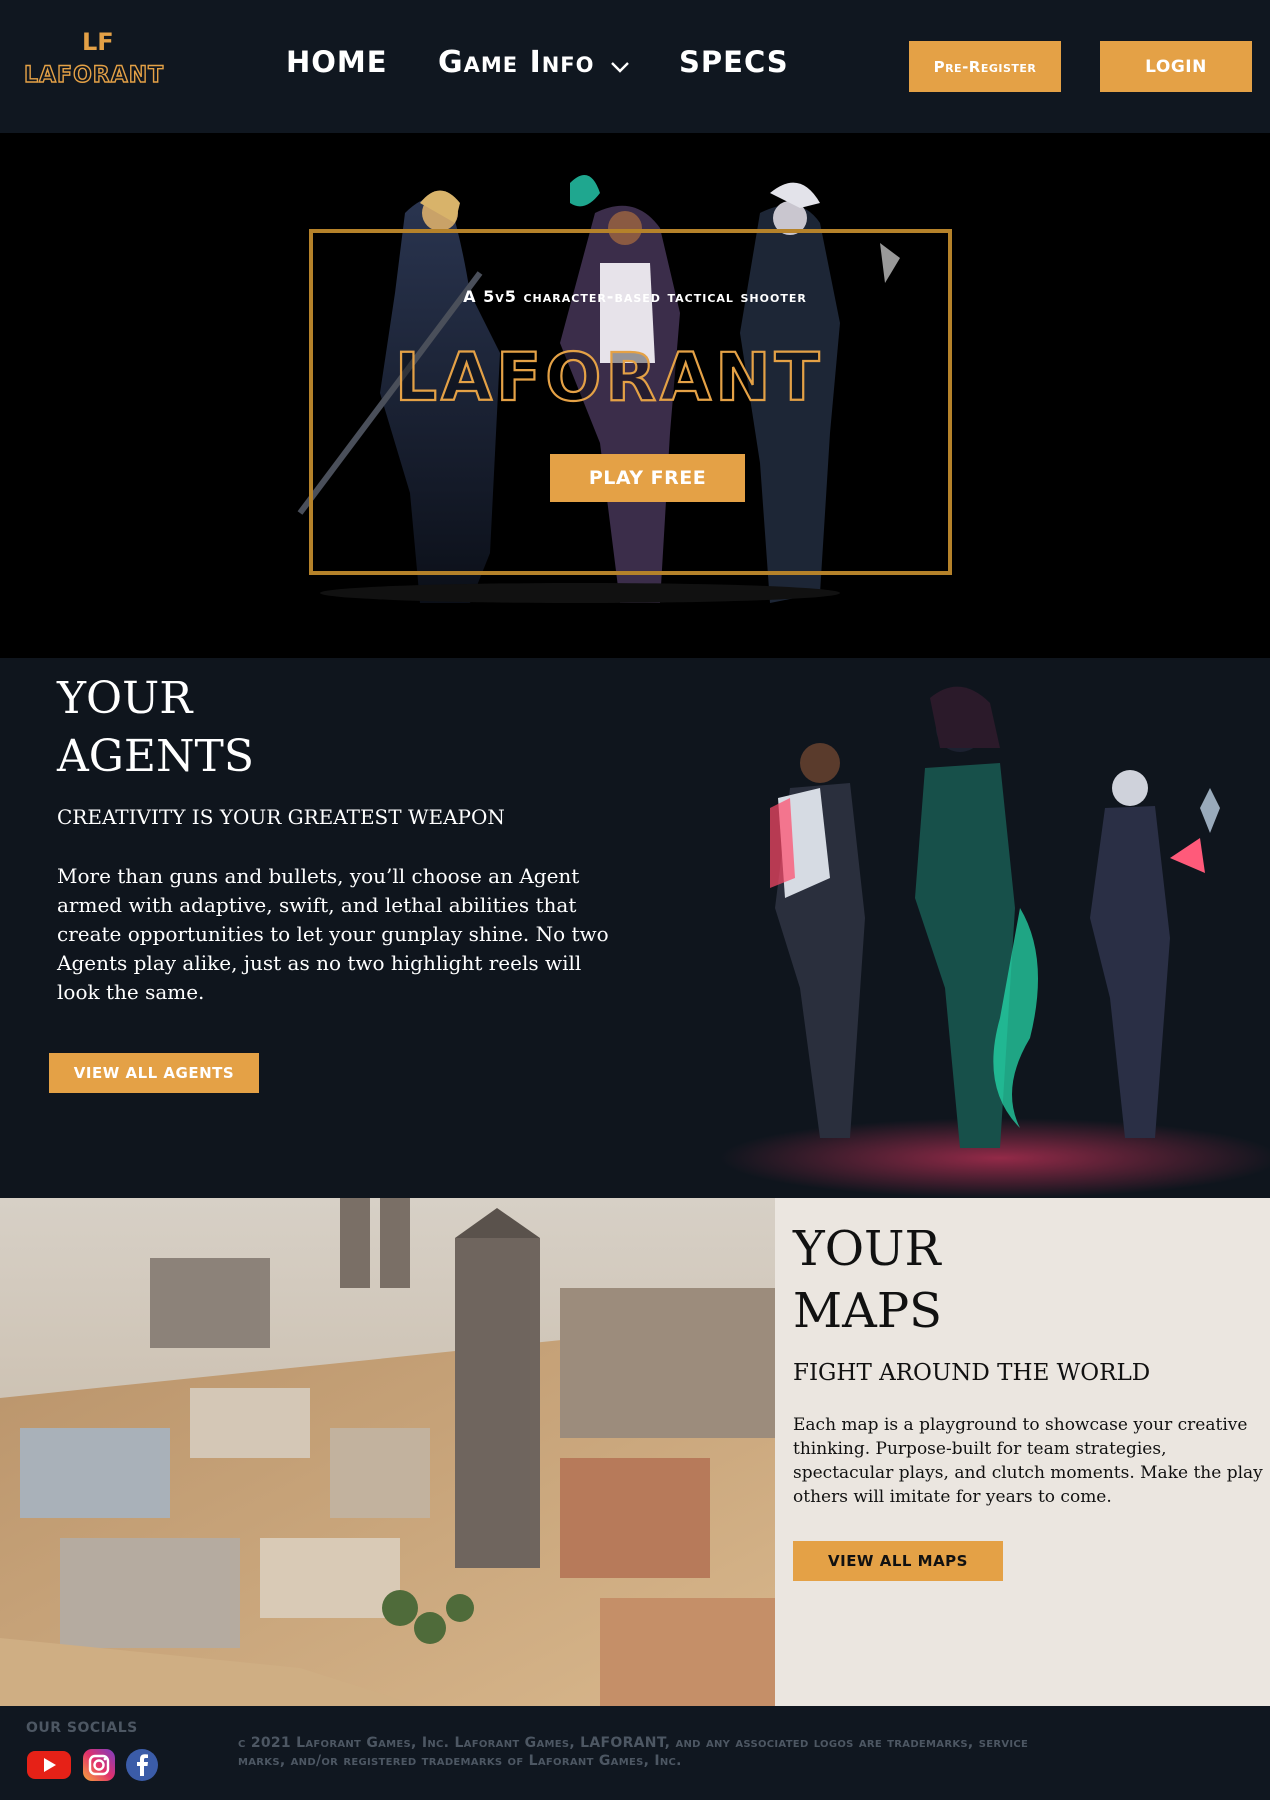 The image size is (1270, 1800). Describe the element at coordinates (635, 296) in the screenshot. I see `hero-tagline: A 5v5 character-based tactical shooter` at that location.